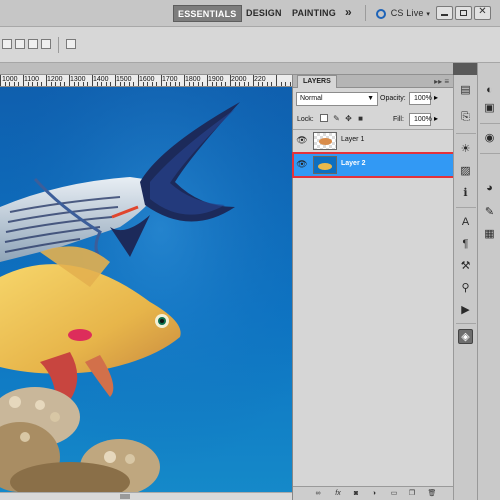 The height and width of the screenshot is (500, 500). I want to click on workspace-painting-button: PAINTING, so click(314, 13).